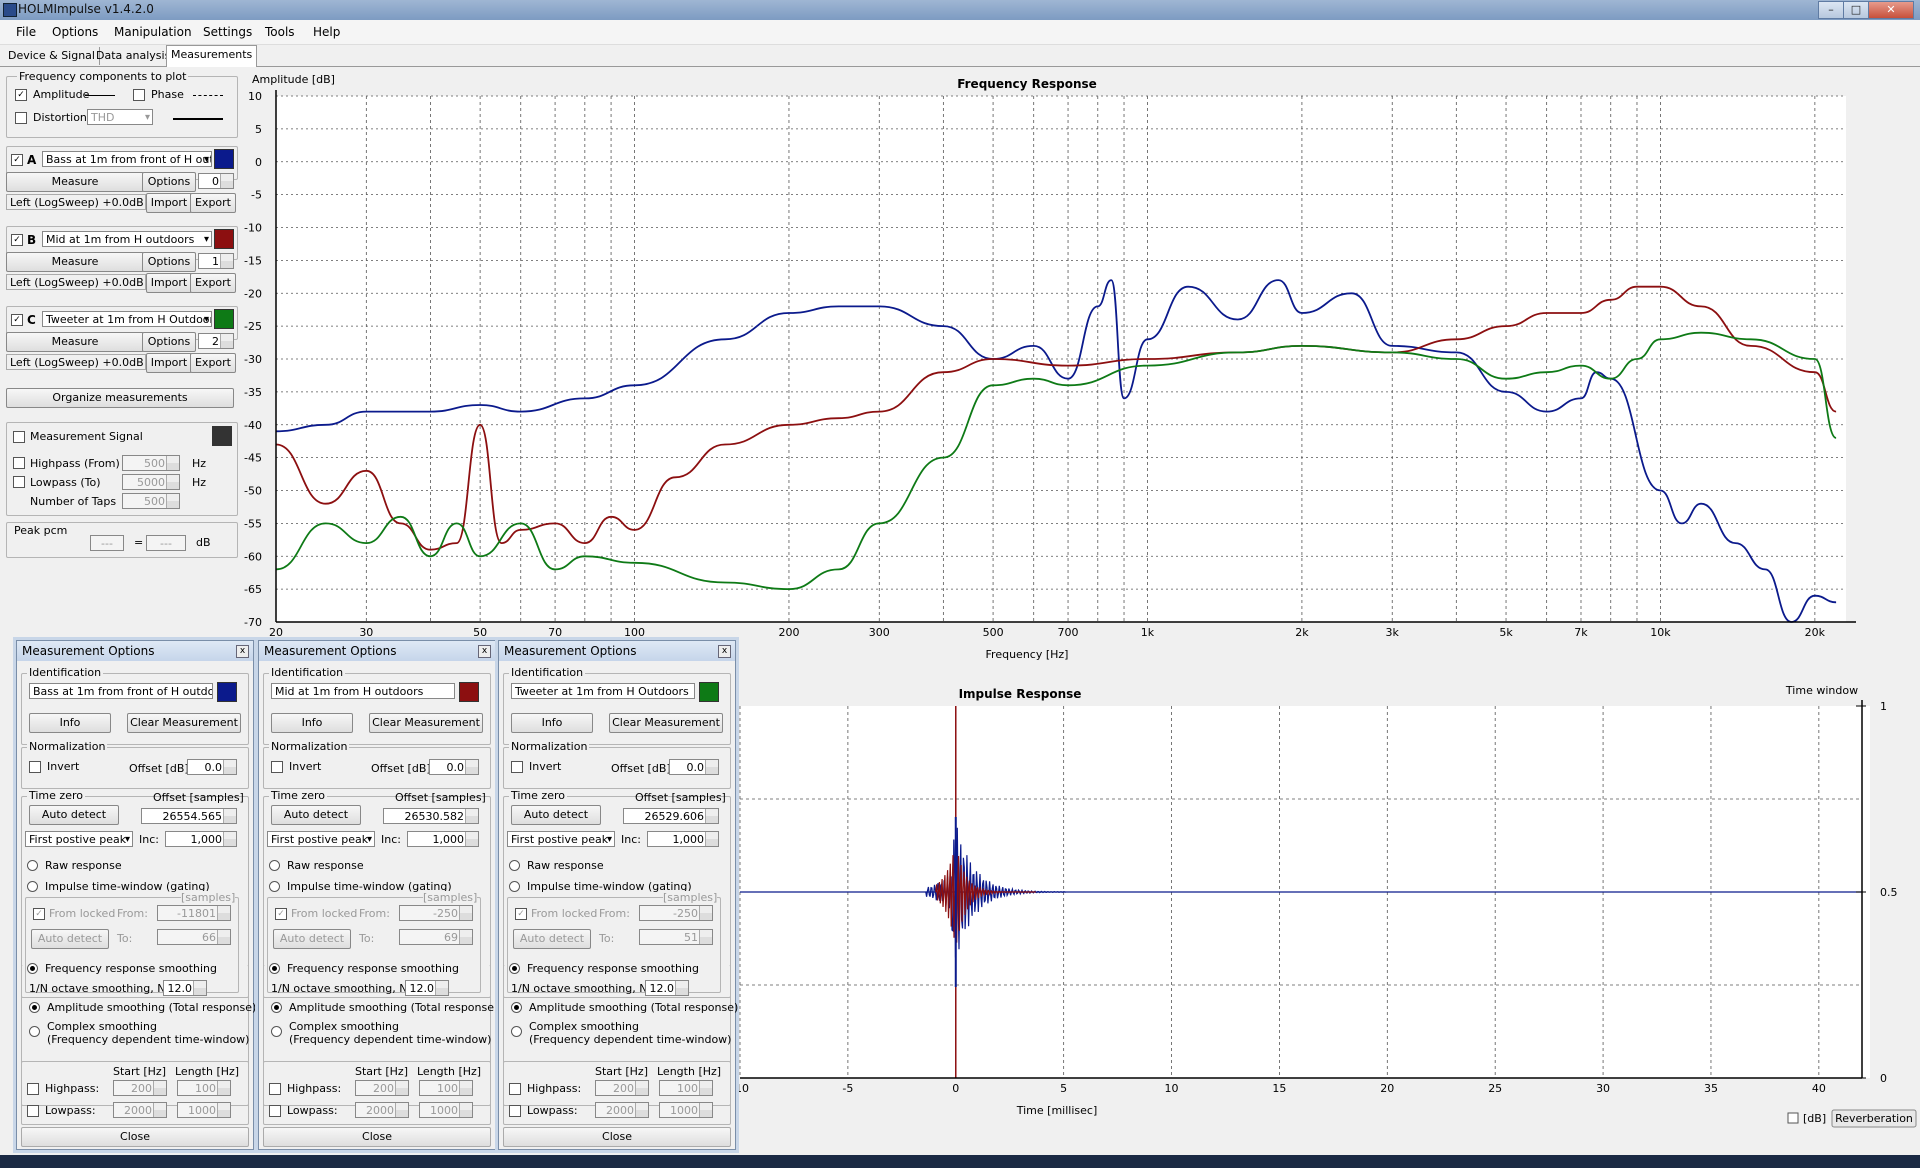 This screenshot has height=1168, width=1920. Describe the element at coordinates (139, 95) in the screenshot. I see `phase-checkbox` at that location.